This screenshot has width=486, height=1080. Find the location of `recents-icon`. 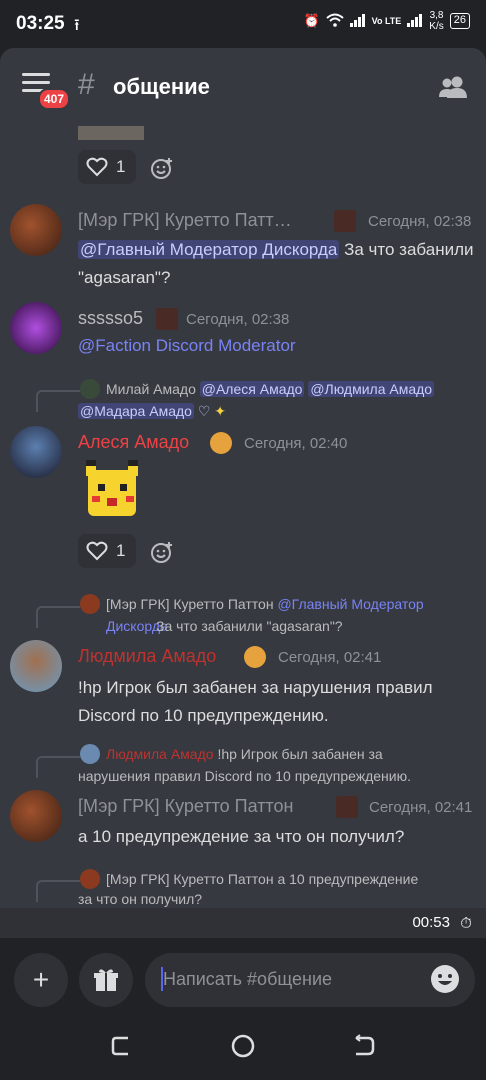

recents-icon is located at coordinates (122, 1049).